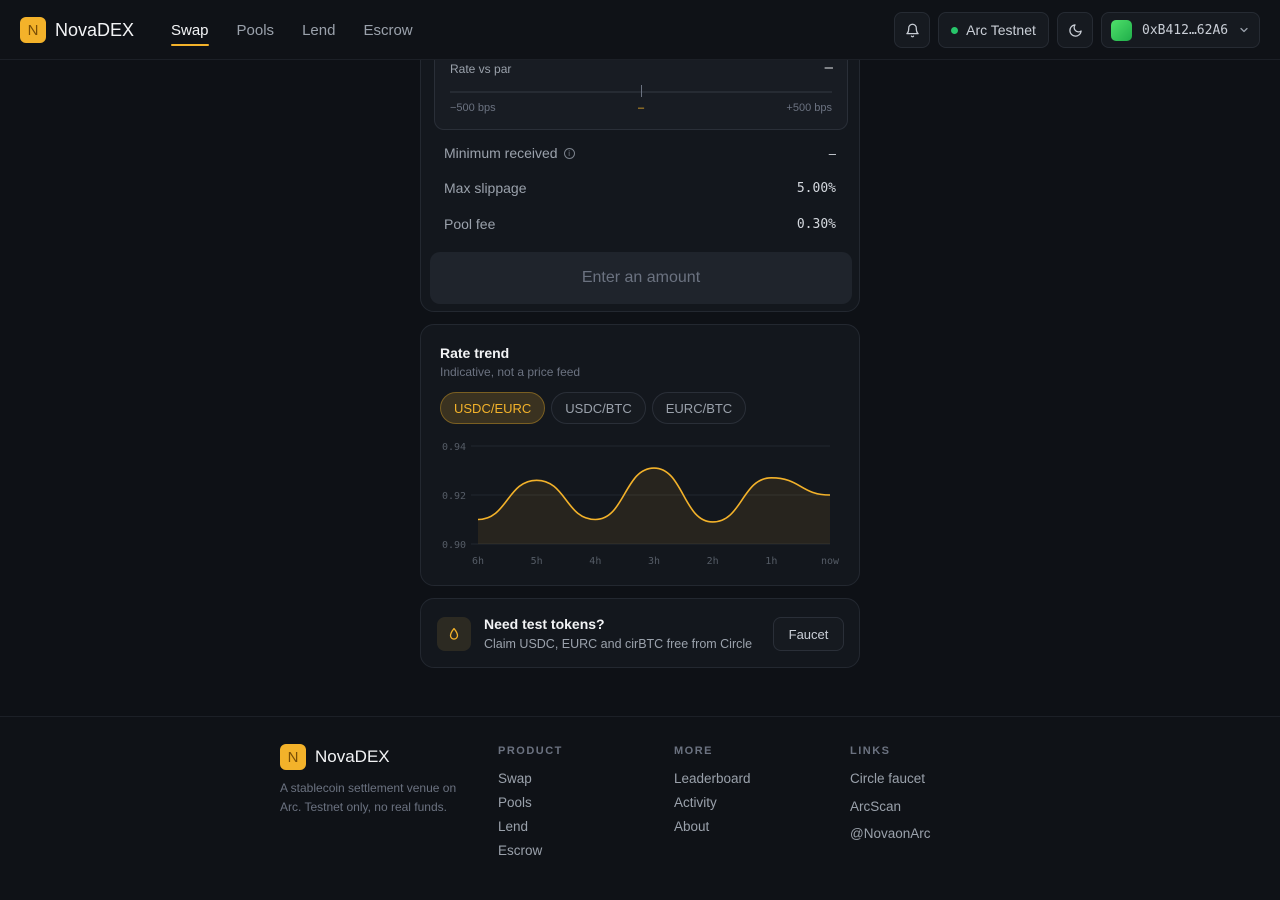 This screenshot has width=1280, height=900. Describe the element at coordinates (640, 224) in the screenshot. I see `pool-fee-row: Pool fee 0.30%` at that location.